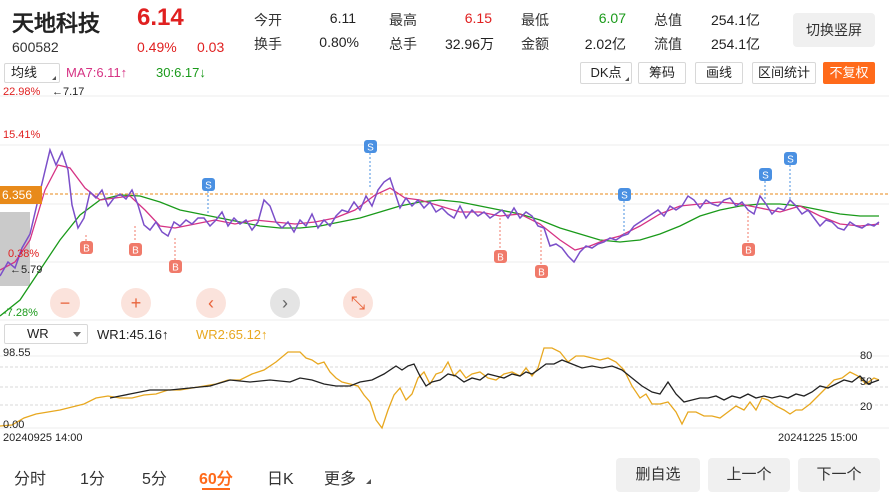 The width and height of the screenshot is (889, 500). What do you see at coordinates (97, 72) in the screenshot?
I see `ma7-value: MA7:6.11↑` at bounding box center [97, 72].